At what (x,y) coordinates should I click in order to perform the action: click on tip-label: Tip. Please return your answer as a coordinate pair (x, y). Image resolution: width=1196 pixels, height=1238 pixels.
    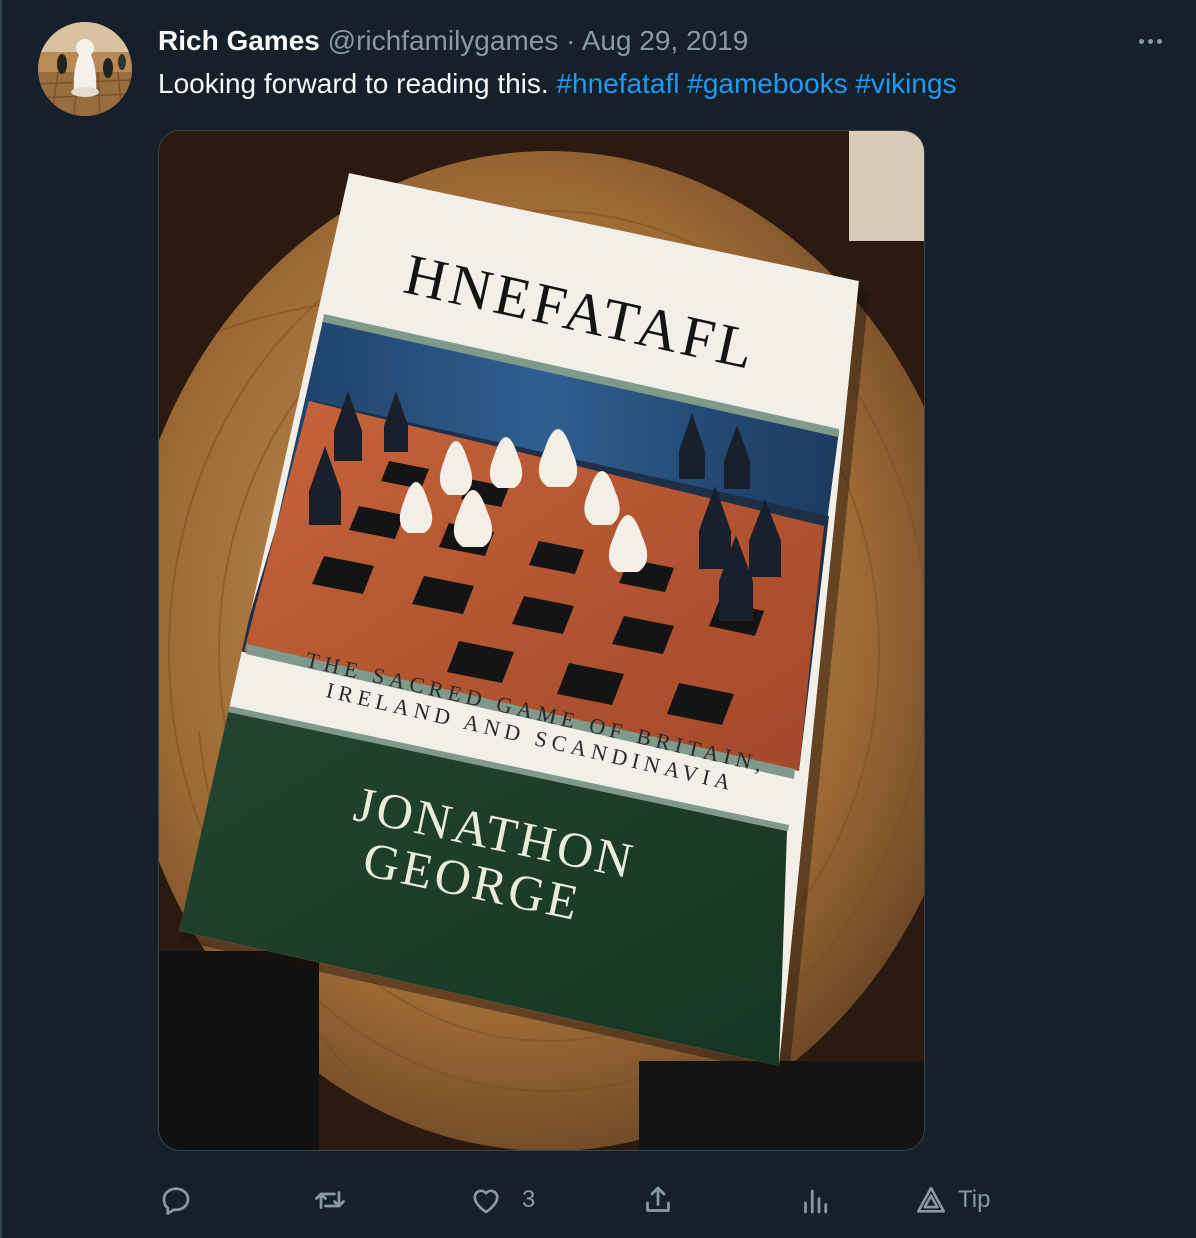
    Looking at the image, I should click on (974, 1199).